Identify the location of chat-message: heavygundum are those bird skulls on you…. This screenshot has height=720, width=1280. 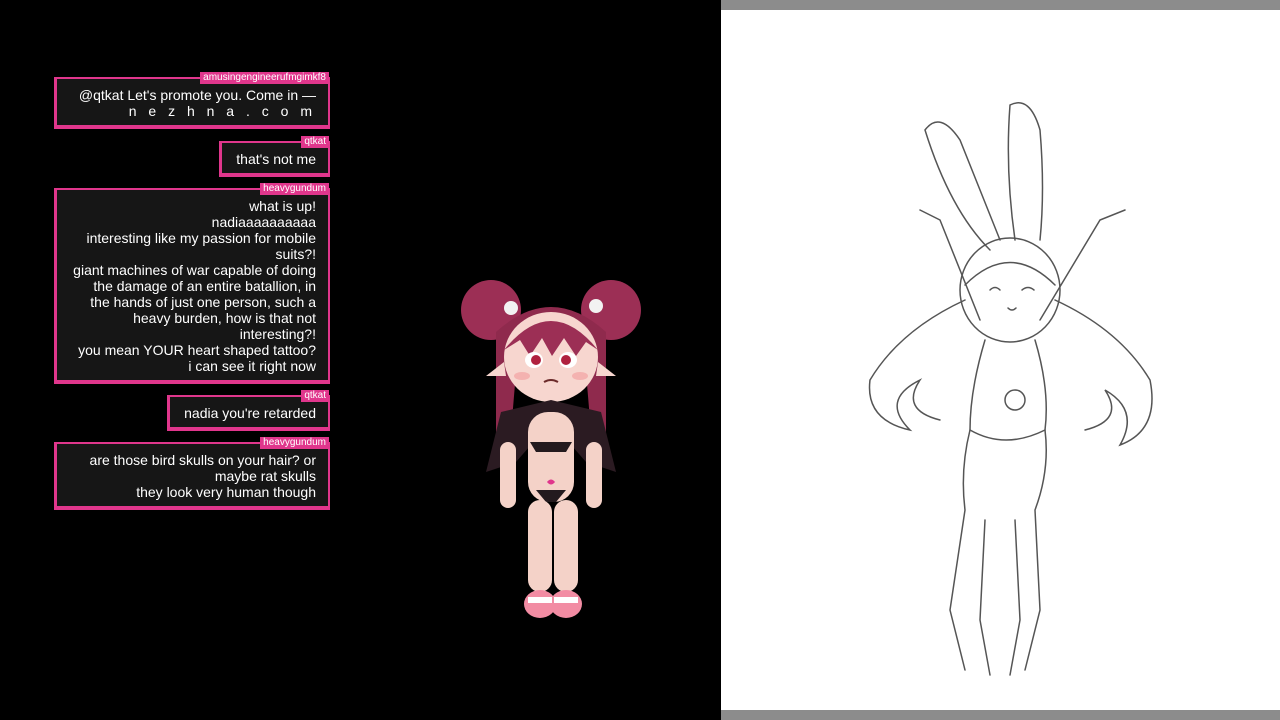
(192, 473).